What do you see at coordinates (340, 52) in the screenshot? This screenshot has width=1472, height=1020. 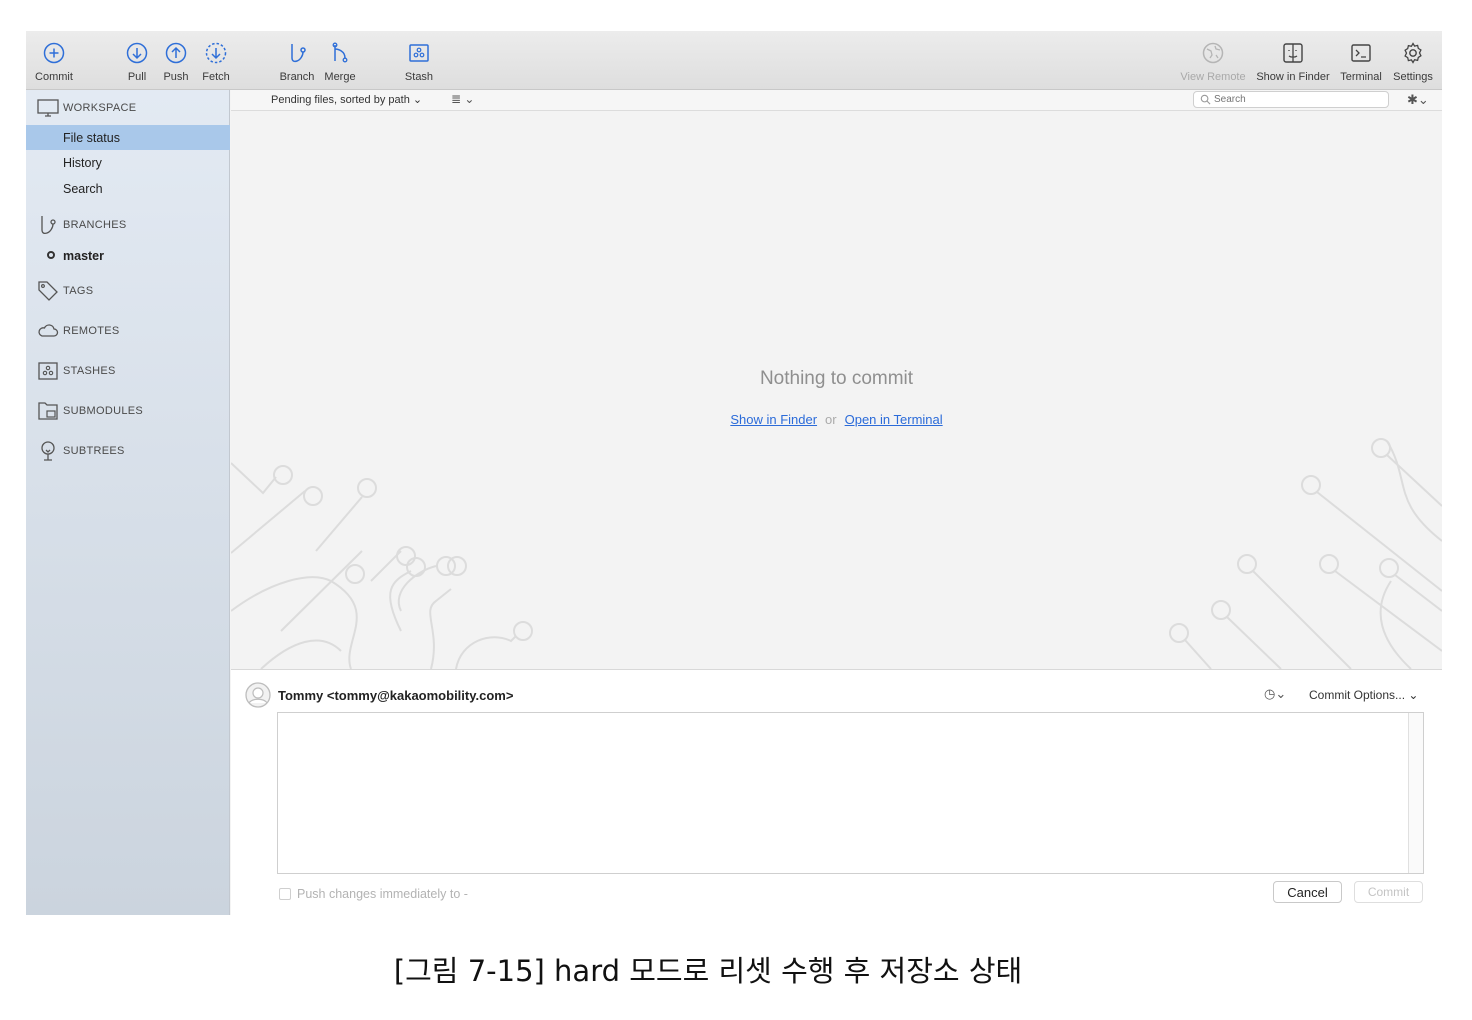 I see `merge-icon` at bounding box center [340, 52].